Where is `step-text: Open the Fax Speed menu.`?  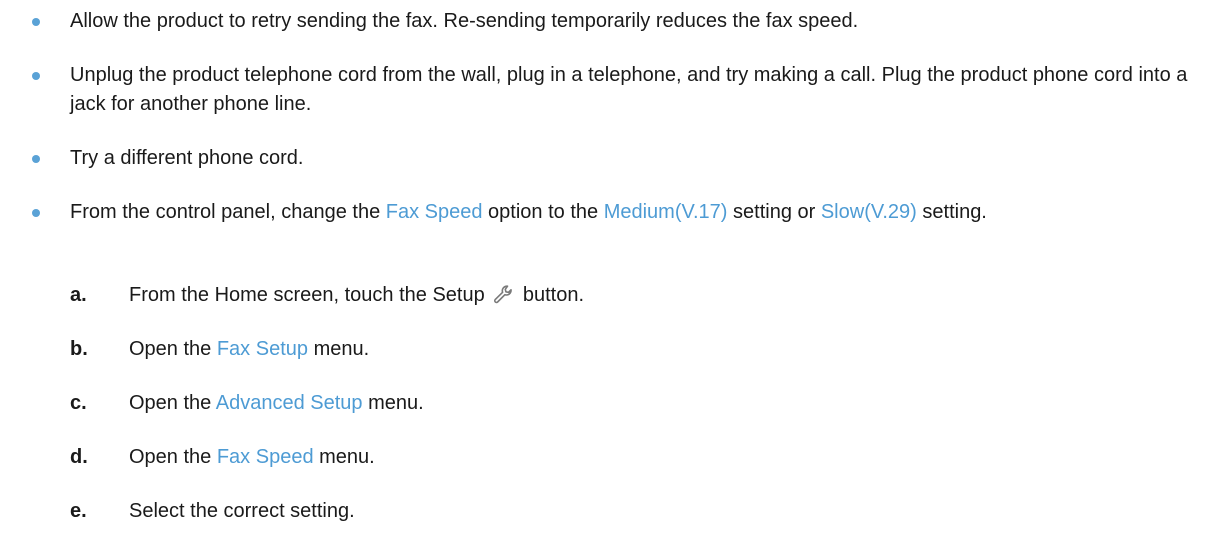
step-text: Open the Fax Speed menu. is located at coordinates (252, 457).